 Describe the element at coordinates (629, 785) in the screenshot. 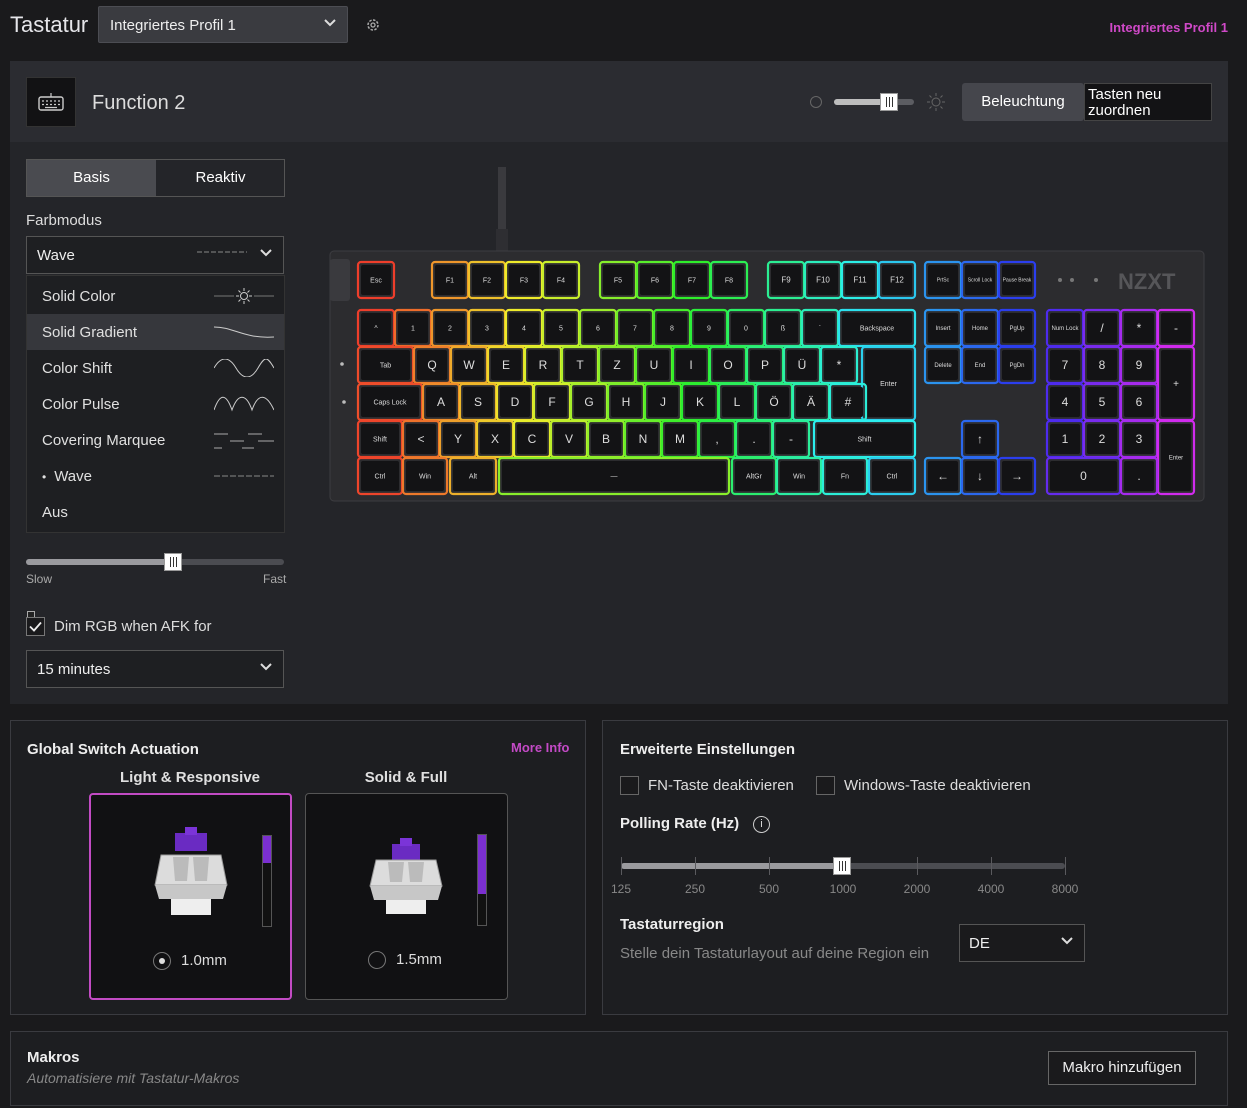

I see `fn-key-checkbox` at that location.